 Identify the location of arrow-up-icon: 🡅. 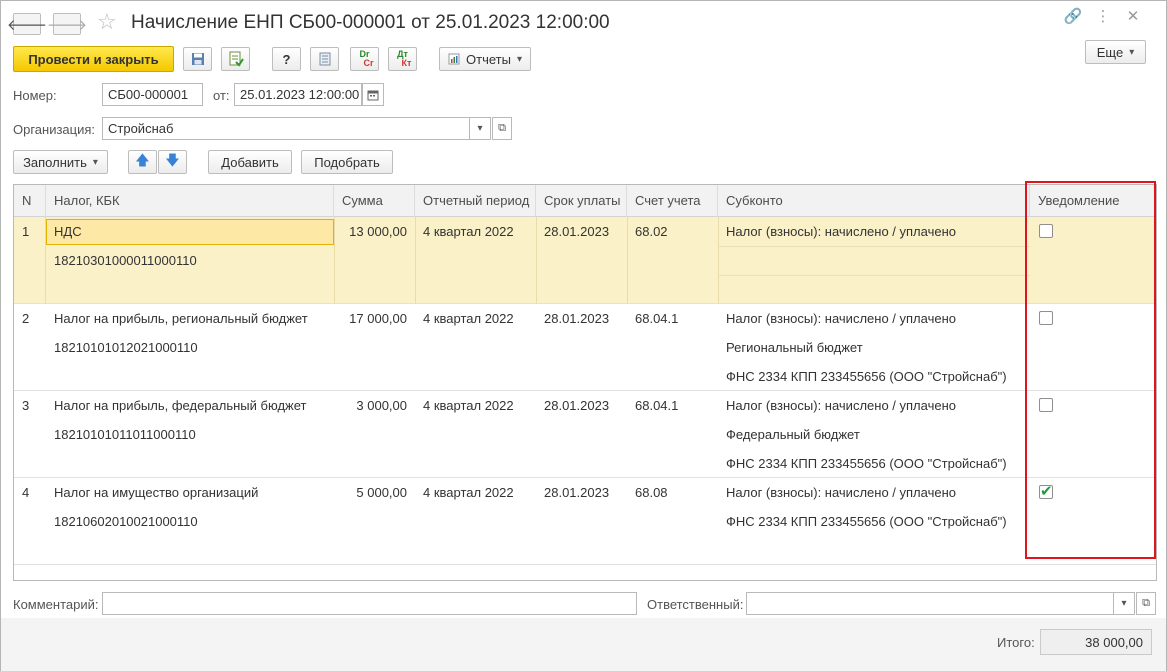
(142, 160).